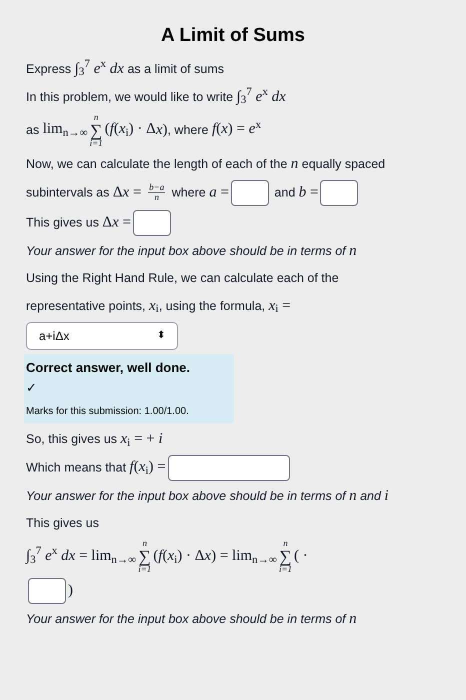 This screenshot has width=466, height=700. What do you see at coordinates (108, 412) in the screenshot?
I see `marks-text: Marks for this submission: 1.00/1.00.` at bounding box center [108, 412].